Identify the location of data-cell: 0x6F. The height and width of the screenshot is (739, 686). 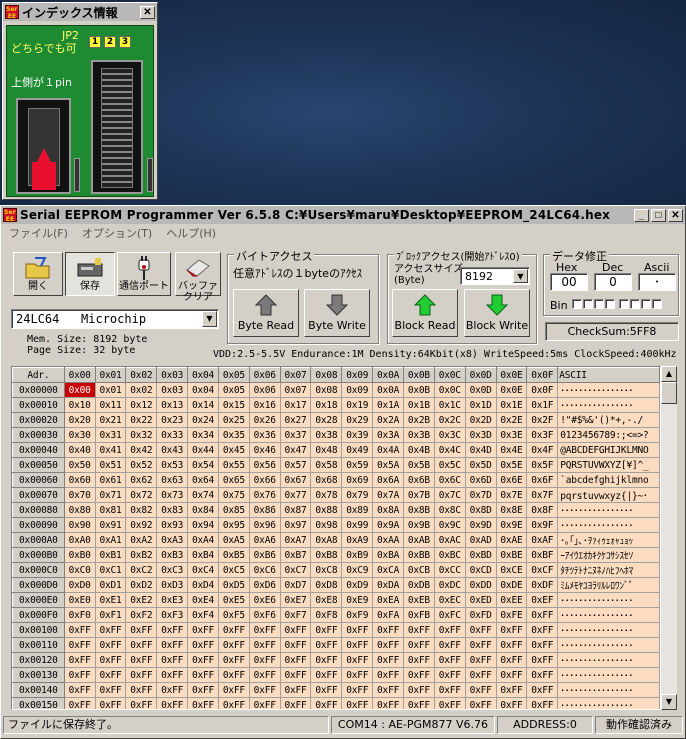
(542, 480).